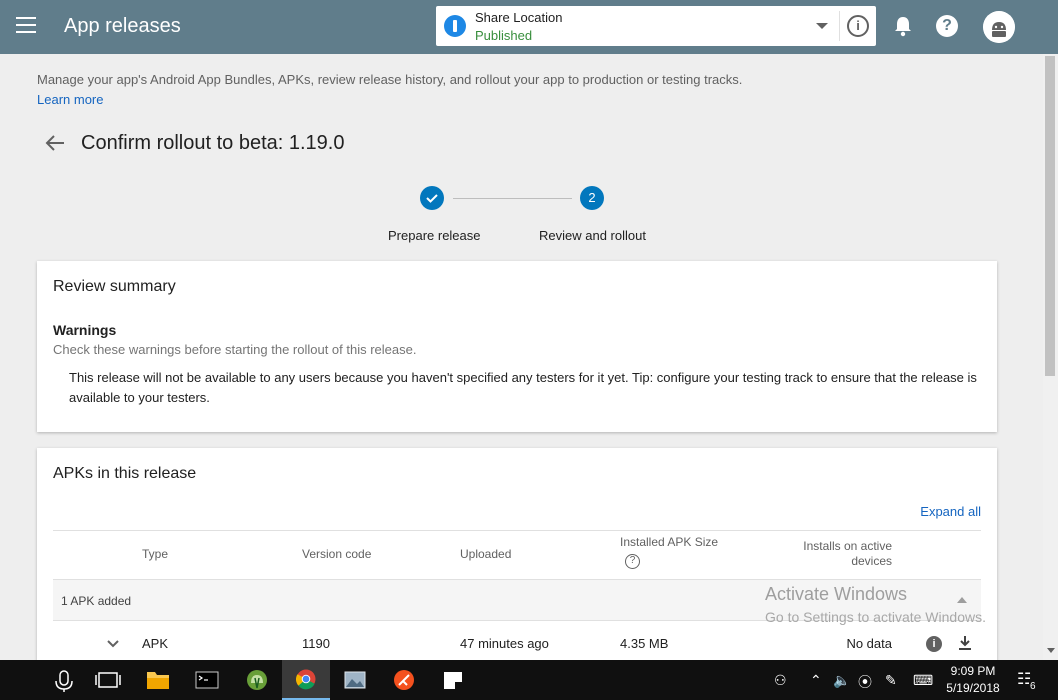  I want to click on step-1-label: Prepare release, so click(434, 235).